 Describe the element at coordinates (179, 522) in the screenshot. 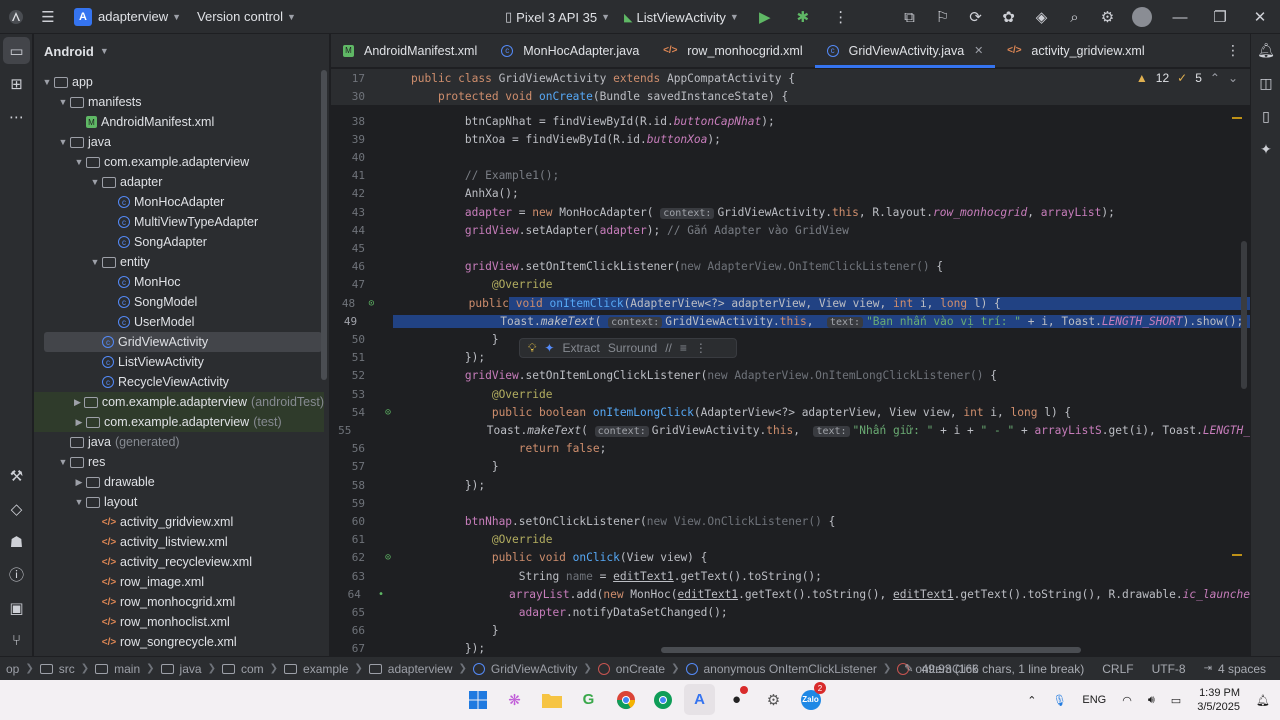

I see `tree-item: </> activity_gridview.xml` at that location.